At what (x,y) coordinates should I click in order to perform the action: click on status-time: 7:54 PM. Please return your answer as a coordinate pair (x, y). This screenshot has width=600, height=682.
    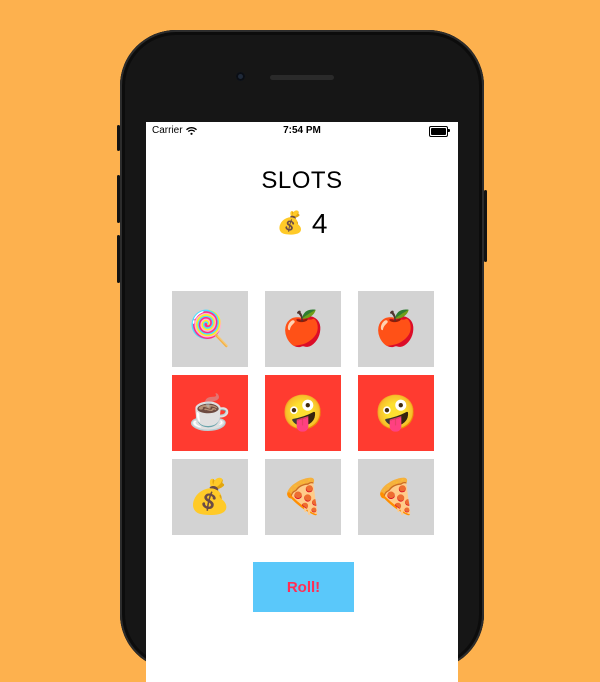
    Looking at the image, I should click on (302, 130).